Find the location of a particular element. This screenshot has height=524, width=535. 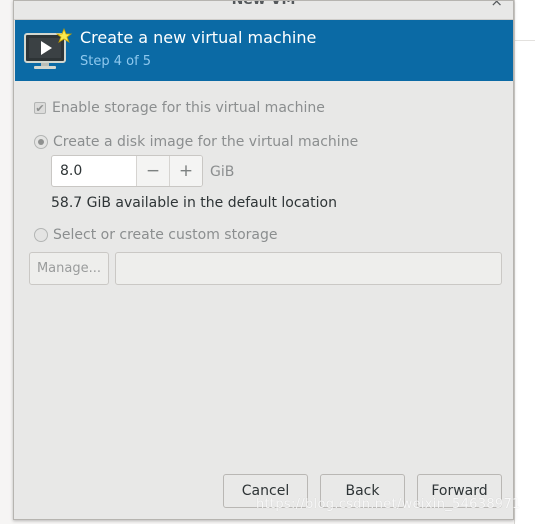

disk-size-input: 8.0 is located at coordinates (94, 171).